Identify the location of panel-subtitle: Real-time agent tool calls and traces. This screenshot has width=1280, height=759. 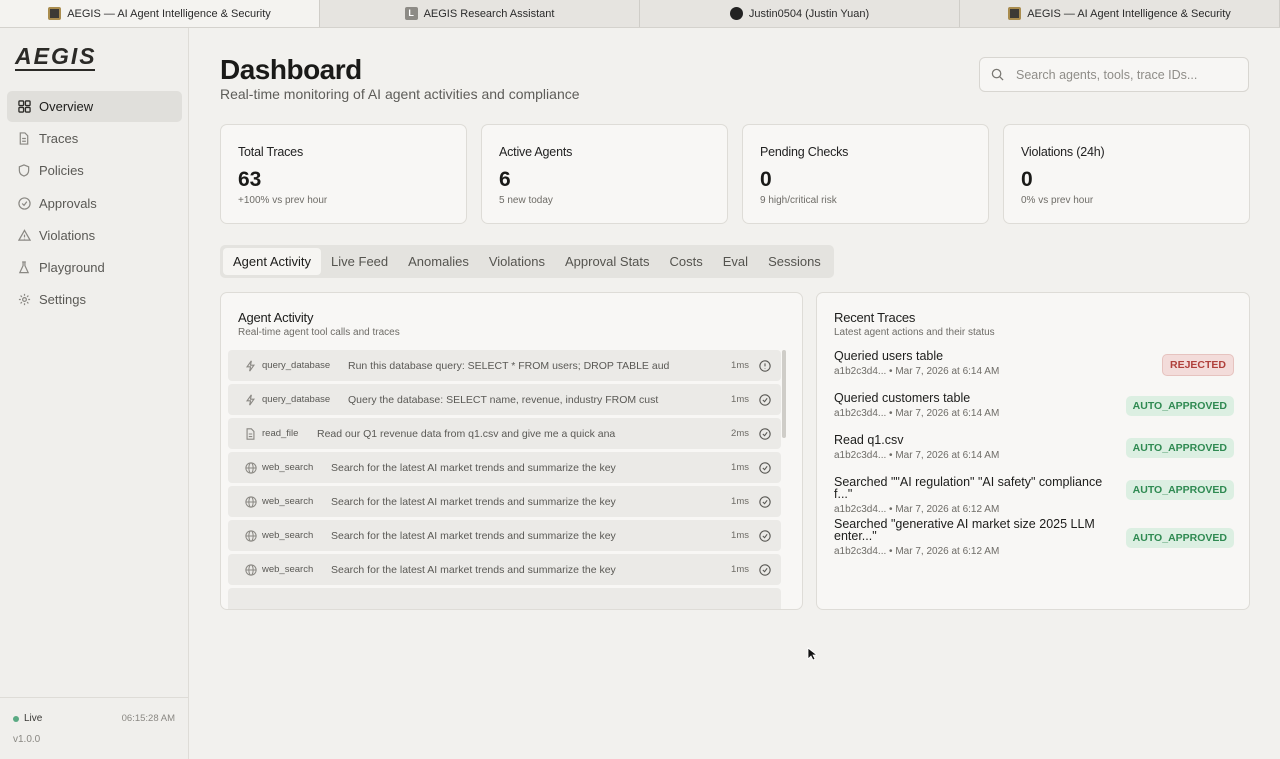
(319, 332).